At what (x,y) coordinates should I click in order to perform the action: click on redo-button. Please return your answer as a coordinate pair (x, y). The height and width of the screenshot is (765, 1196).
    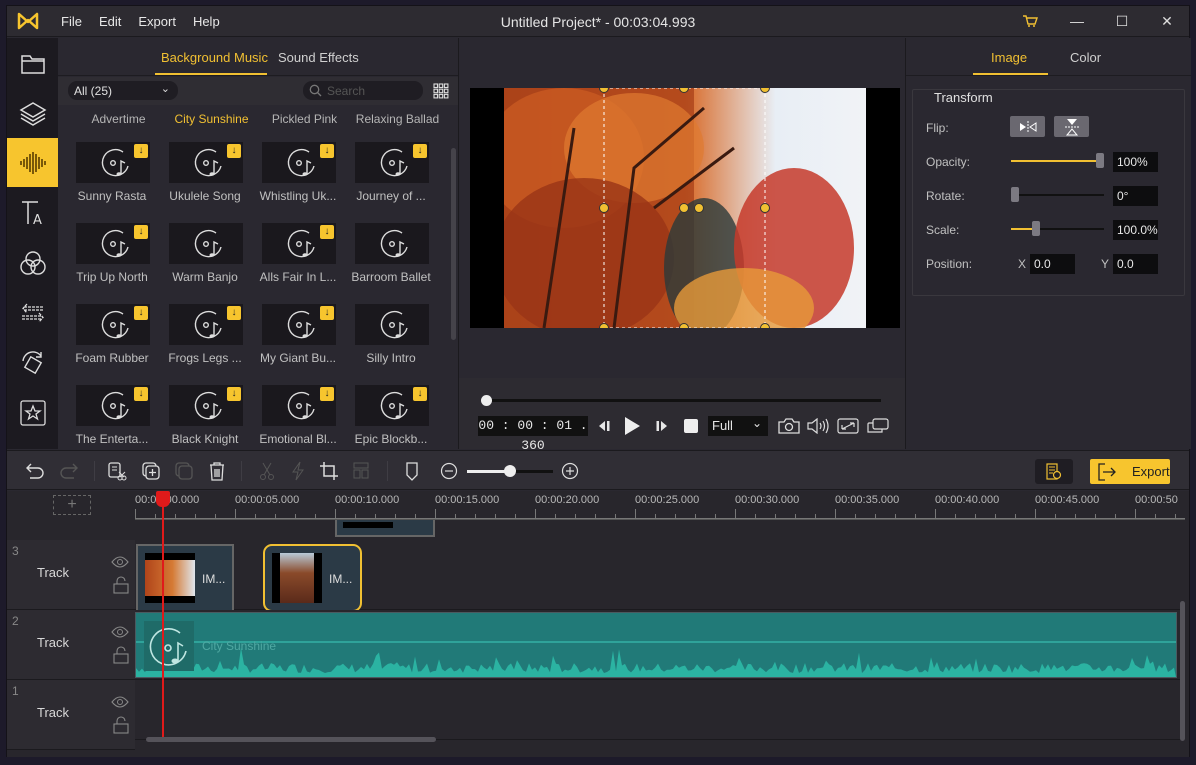
    Looking at the image, I should click on (69, 471).